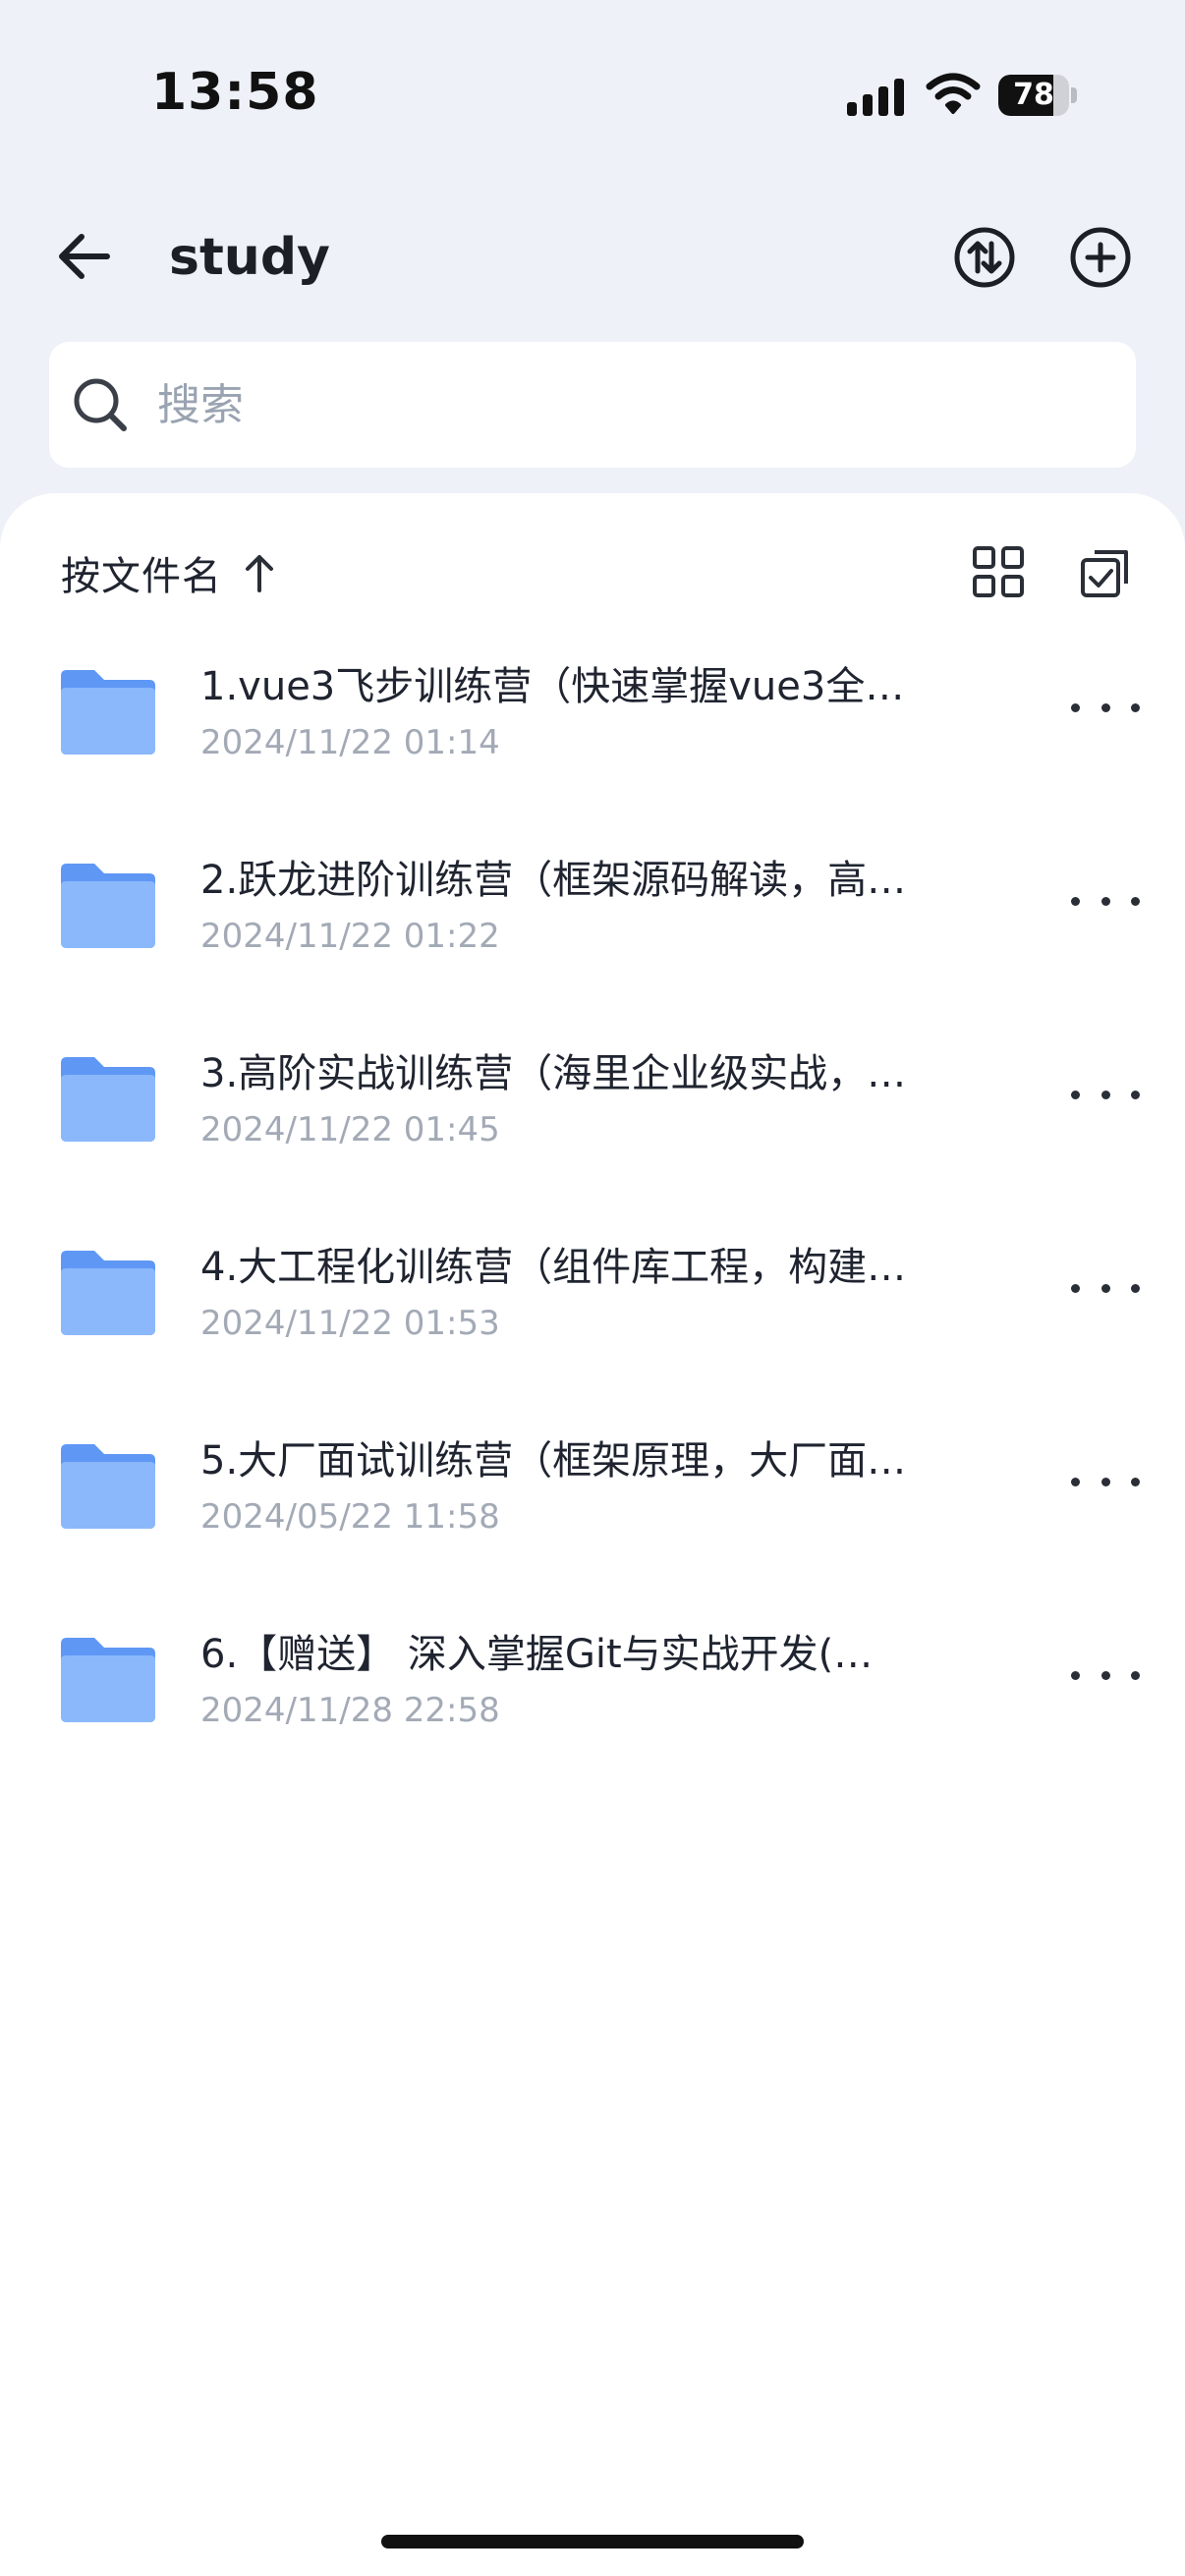 The width and height of the screenshot is (1185, 2576). I want to click on file-date: 2024/05/22 11:58, so click(350, 1517).